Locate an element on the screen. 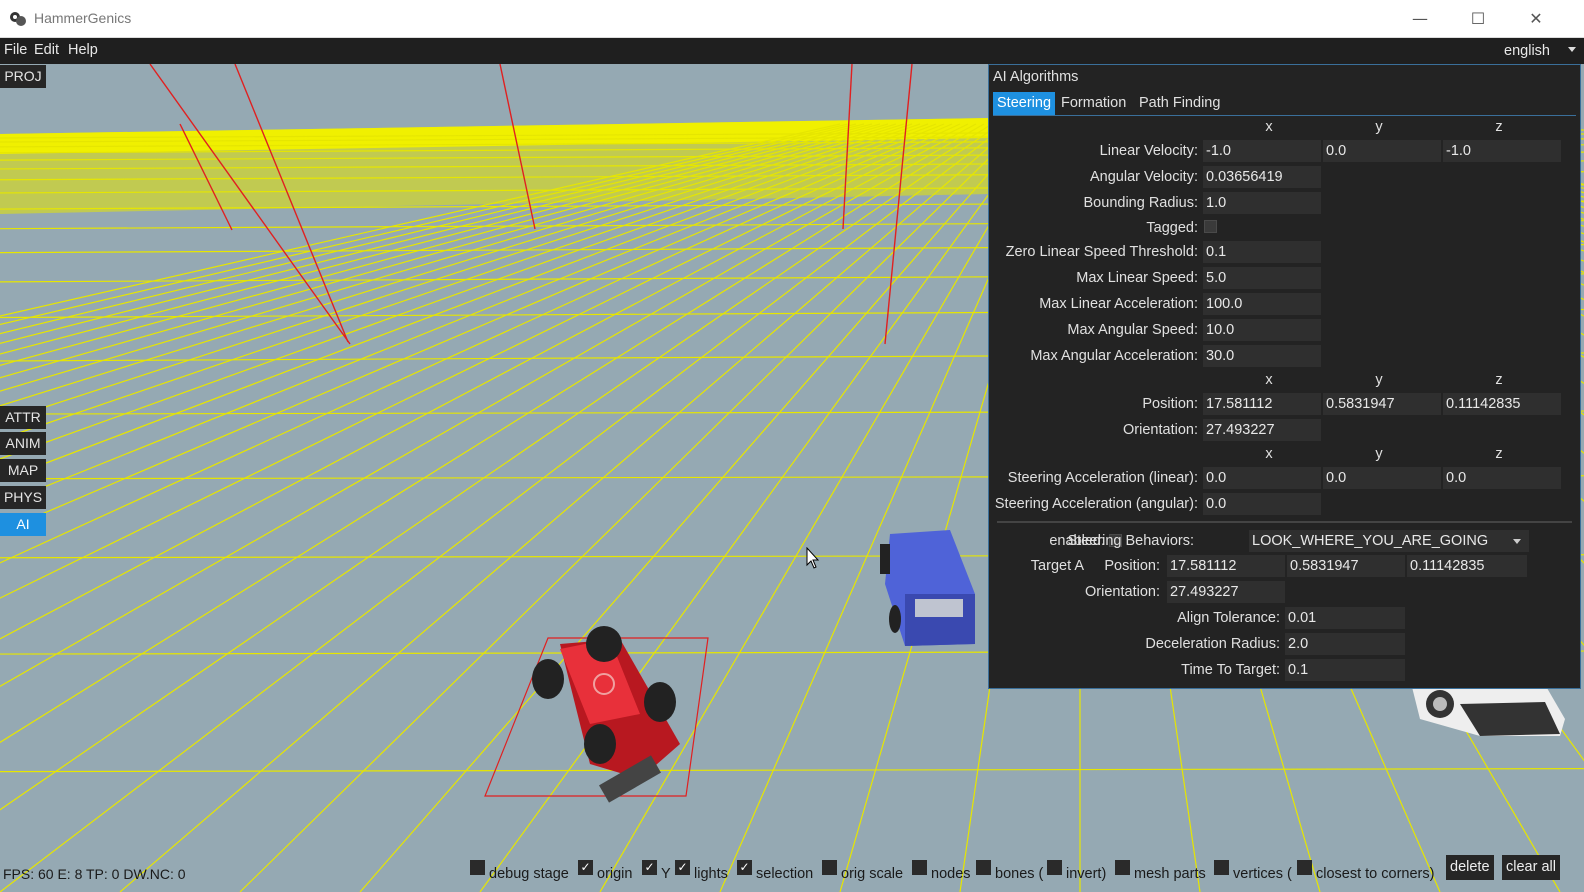  deceleration-radius-label: Deceleration Radius: is located at coordinates (1212, 644).